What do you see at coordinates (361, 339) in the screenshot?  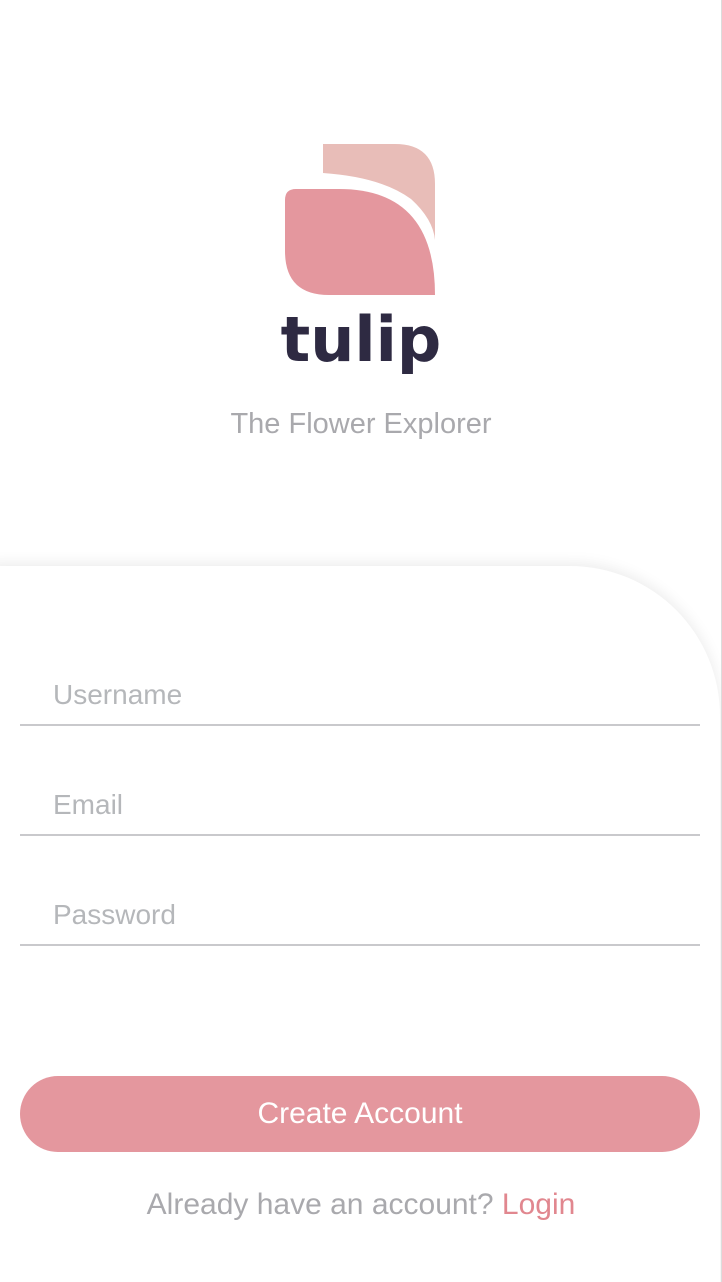 I see `brand-name: tulip` at bounding box center [361, 339].